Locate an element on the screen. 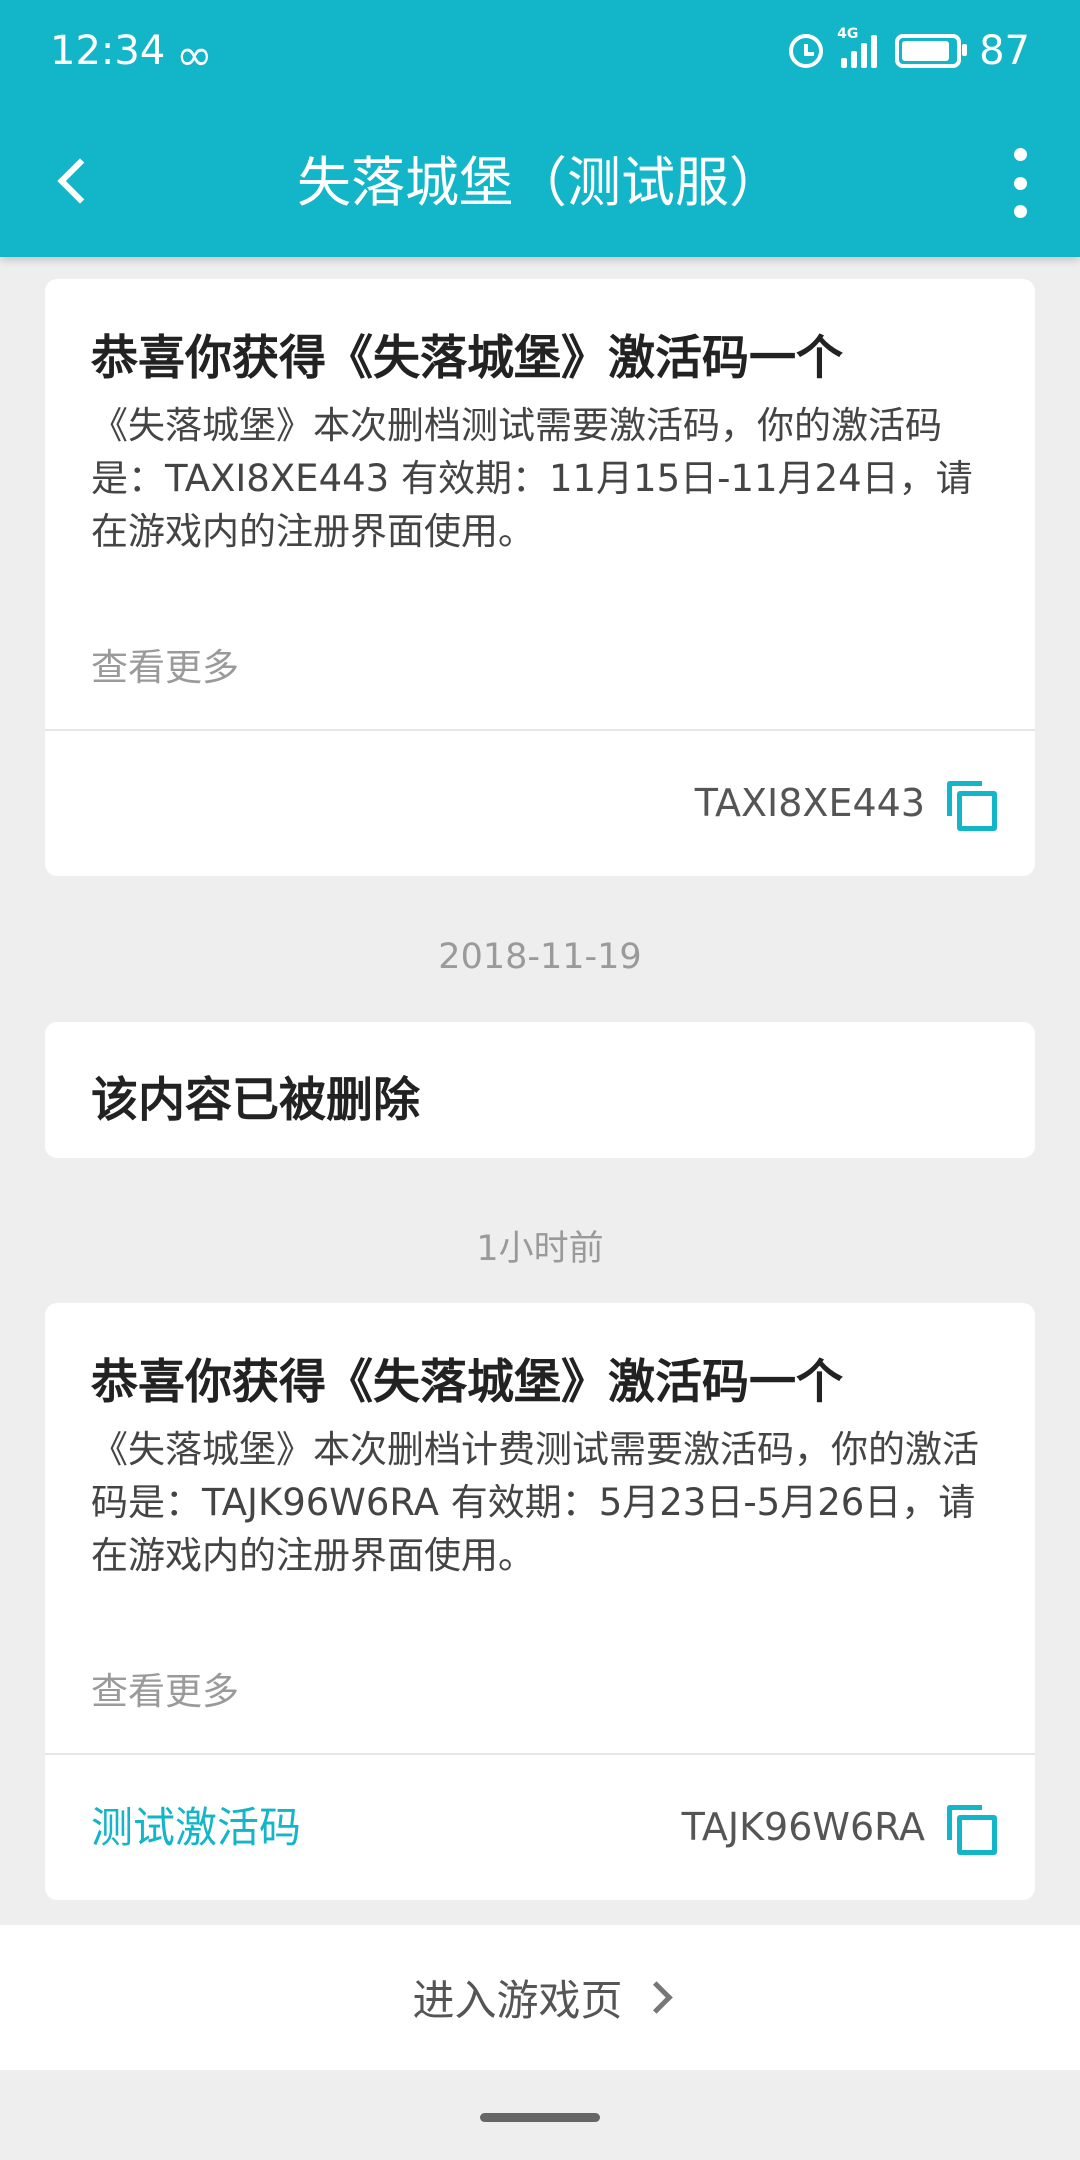 Image resolution: width=1080 pixels, height=2160 pixels. app-bar: 12:34 ∞ 4G 87 失落城堡（测试服） is located at coordinates (540, 128).